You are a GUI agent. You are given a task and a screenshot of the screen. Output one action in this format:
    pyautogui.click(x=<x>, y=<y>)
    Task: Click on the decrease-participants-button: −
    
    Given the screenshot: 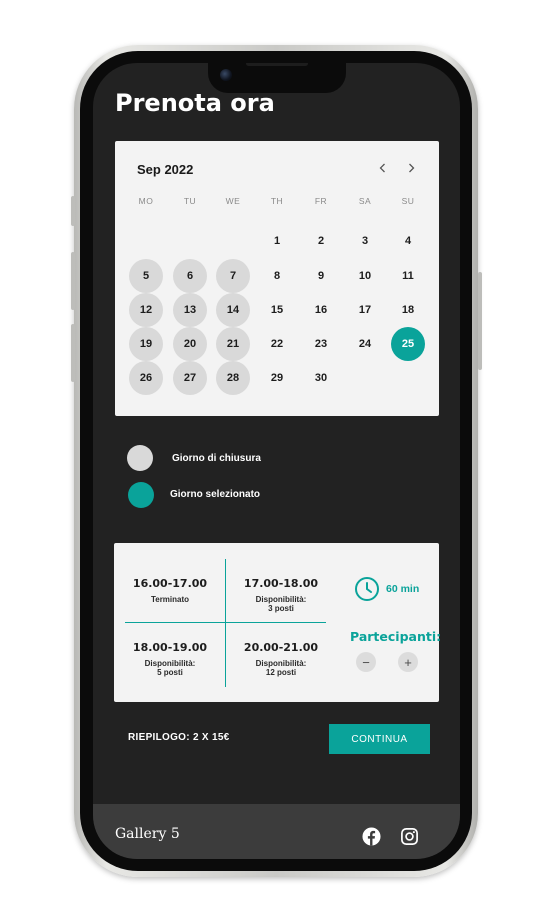 What is the action you would take?
    pyautogui.click(x=366, y=662)
    